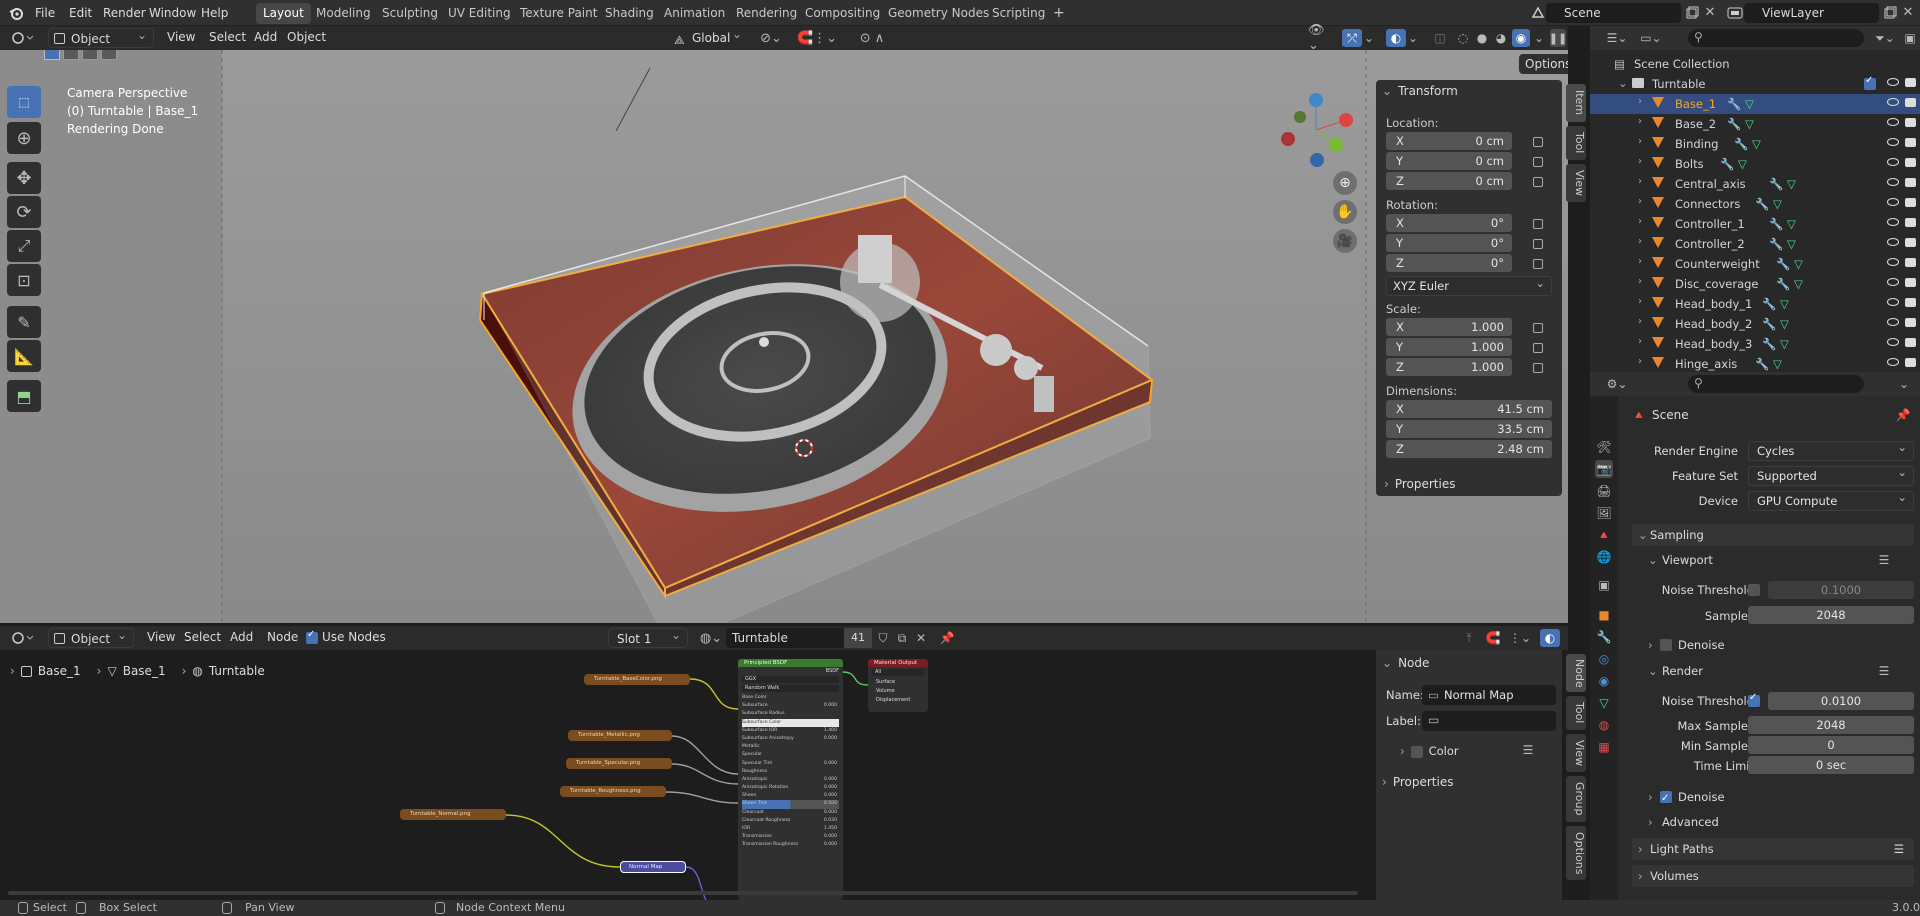 The width and height of the screenshot is (1920, 916). What do you see at coordinates (1899, 849) in the screenshot?
I see `presets-list-icon: ☰` at bounding box center [1899, 849].